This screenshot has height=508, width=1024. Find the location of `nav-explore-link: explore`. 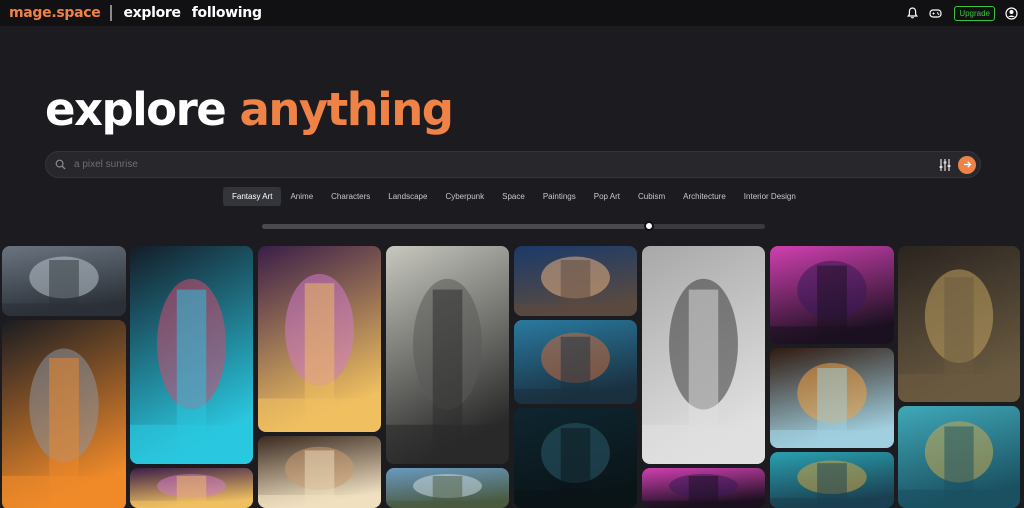

nav-explore-link: explore is located at coordinates (152, 13).